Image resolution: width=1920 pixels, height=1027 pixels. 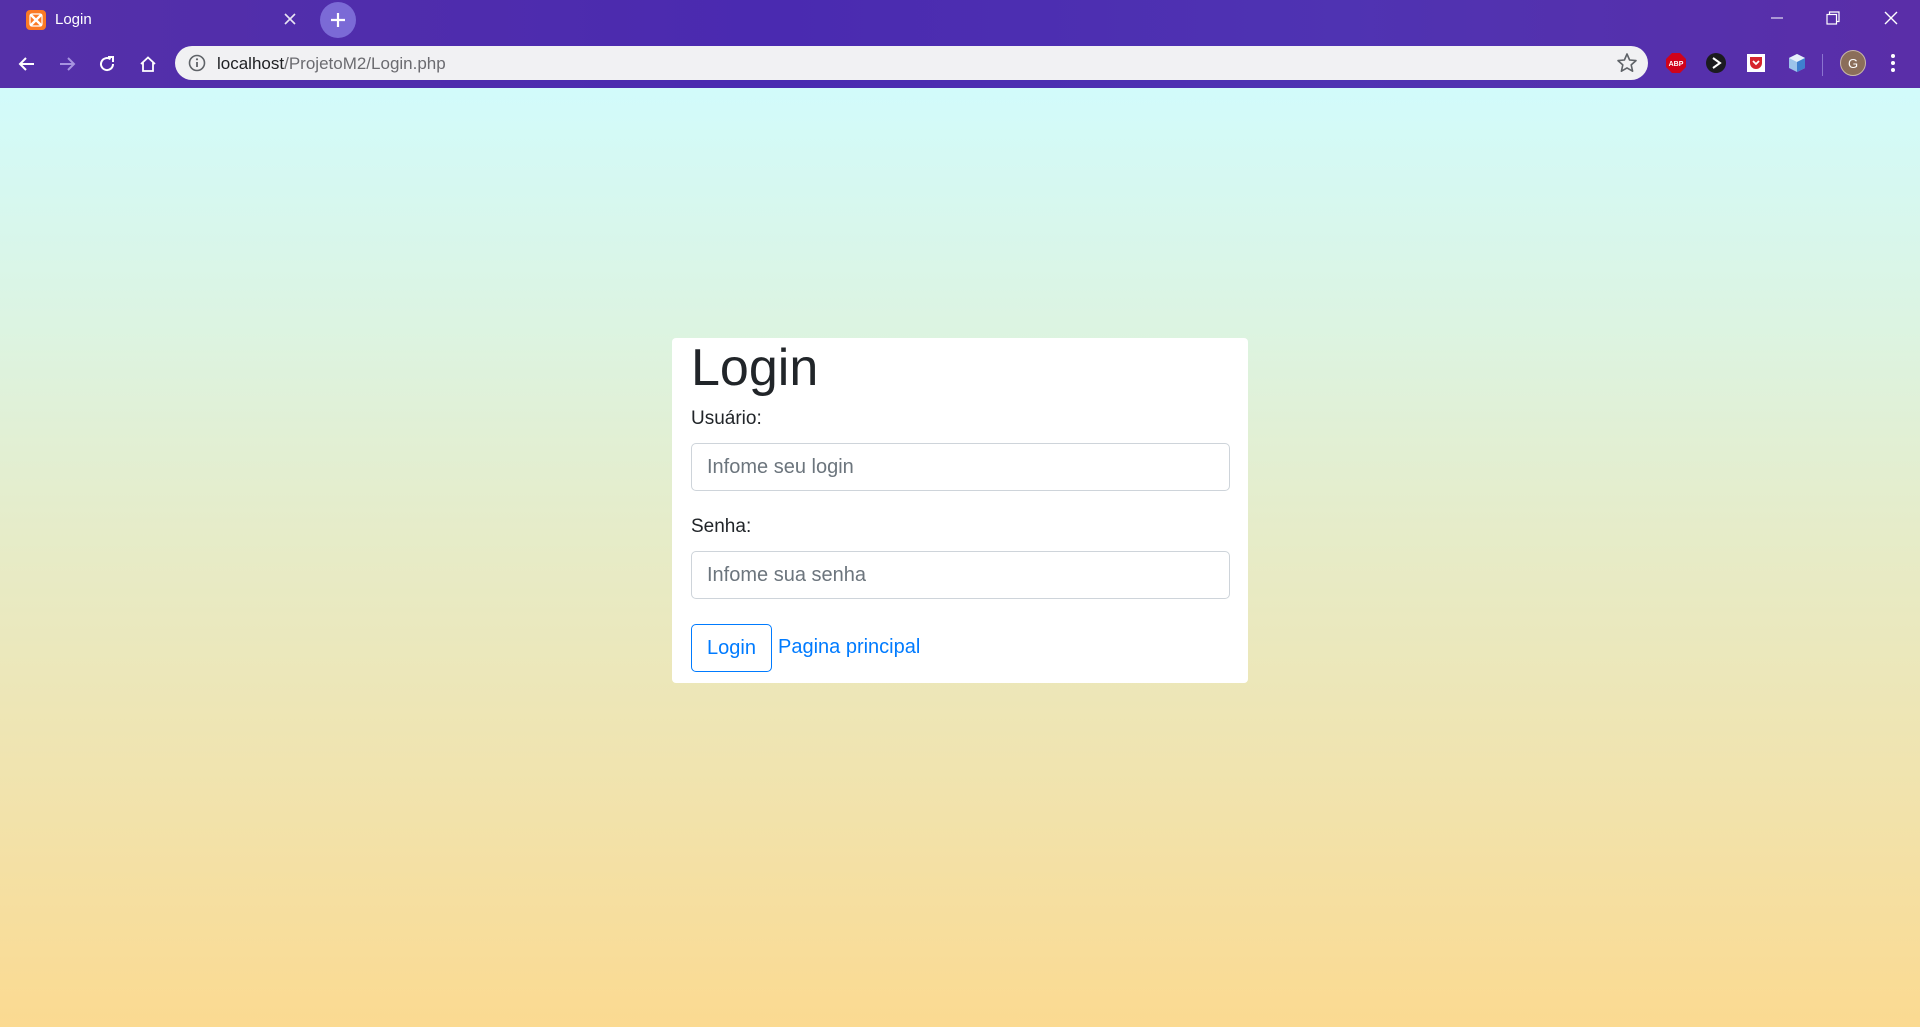 What do you see at coordinates (731, 648) in the screenshot?
I see `login-button: Login` at bounding box center [731, 648].